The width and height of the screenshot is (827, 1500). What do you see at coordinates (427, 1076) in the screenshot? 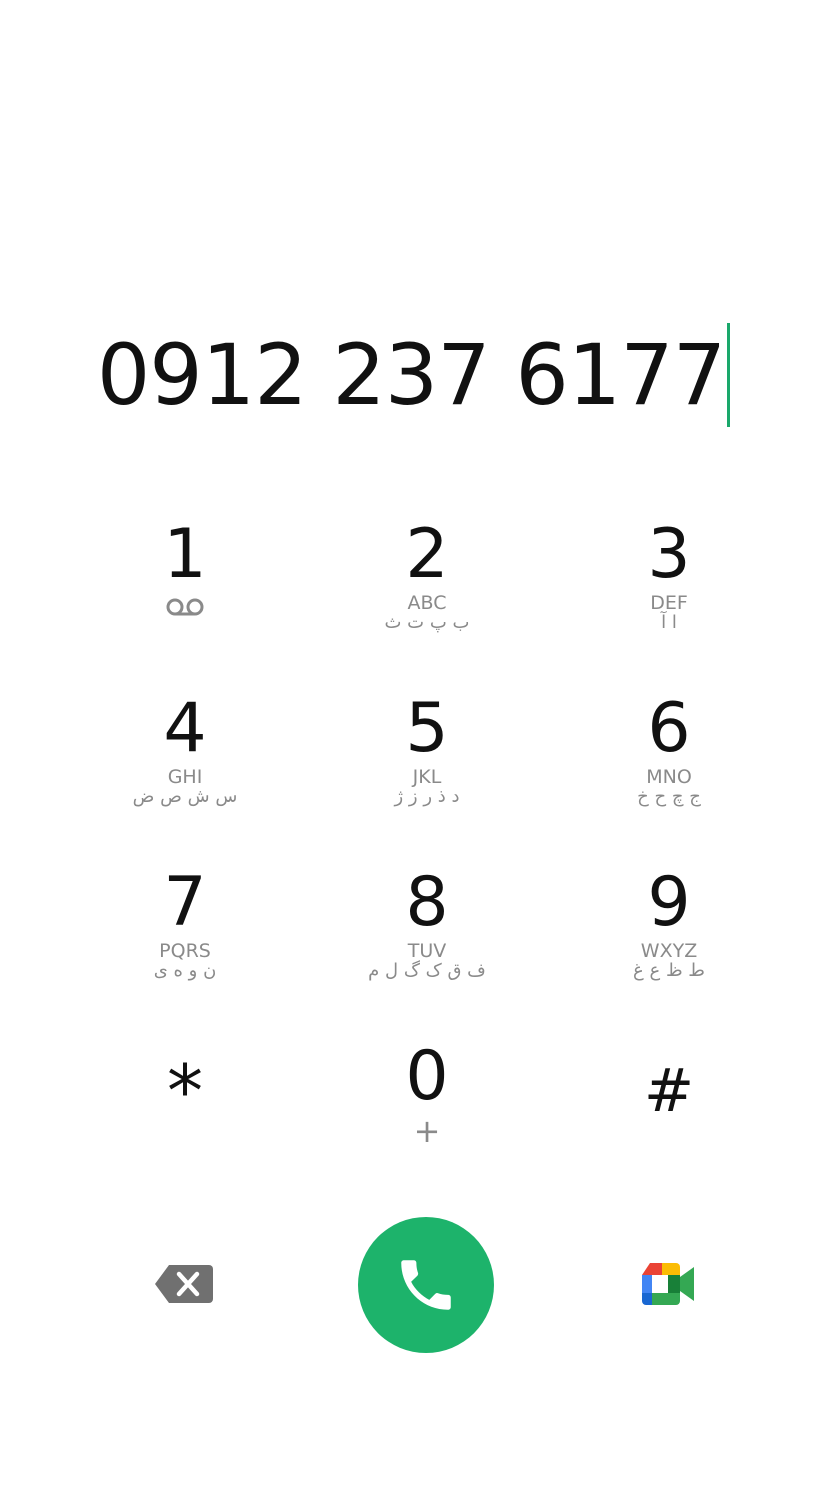
I see `key-digit: 0` at bounding box center [427, 1076].